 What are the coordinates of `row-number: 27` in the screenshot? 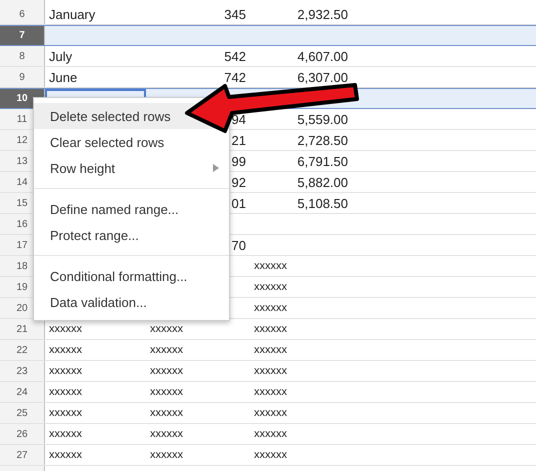 It's located at (22, 455).